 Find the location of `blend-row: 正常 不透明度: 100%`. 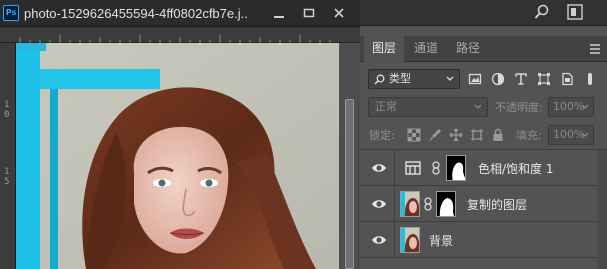

blend-row: 正常 不透明度: 100% is located at coordinates (483, 107).